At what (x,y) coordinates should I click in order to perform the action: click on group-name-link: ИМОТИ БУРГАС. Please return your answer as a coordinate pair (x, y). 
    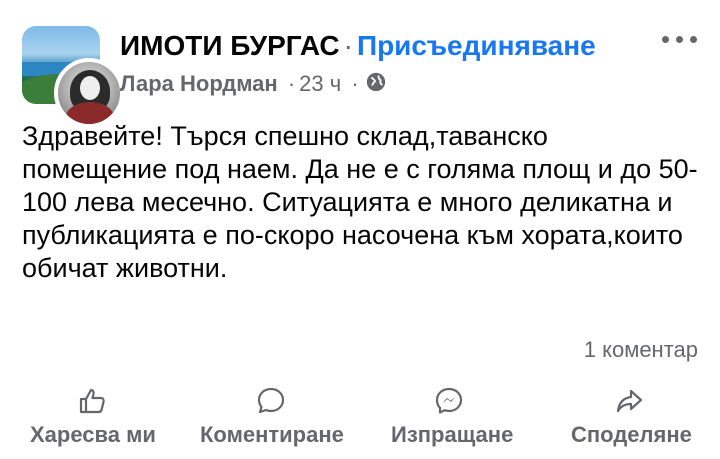
    Looking at the image, I should click on (230, 45).